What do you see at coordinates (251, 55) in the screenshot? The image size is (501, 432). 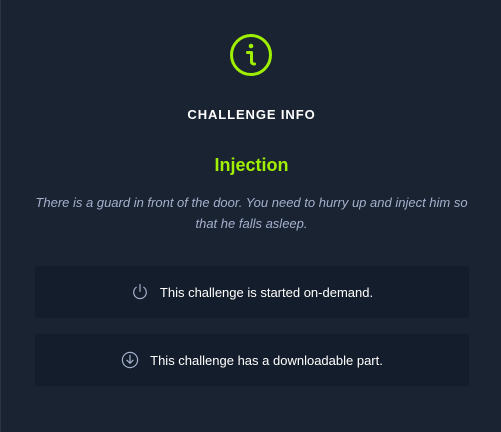 I see `info-circle-icon` at bounding box center [251, 55].